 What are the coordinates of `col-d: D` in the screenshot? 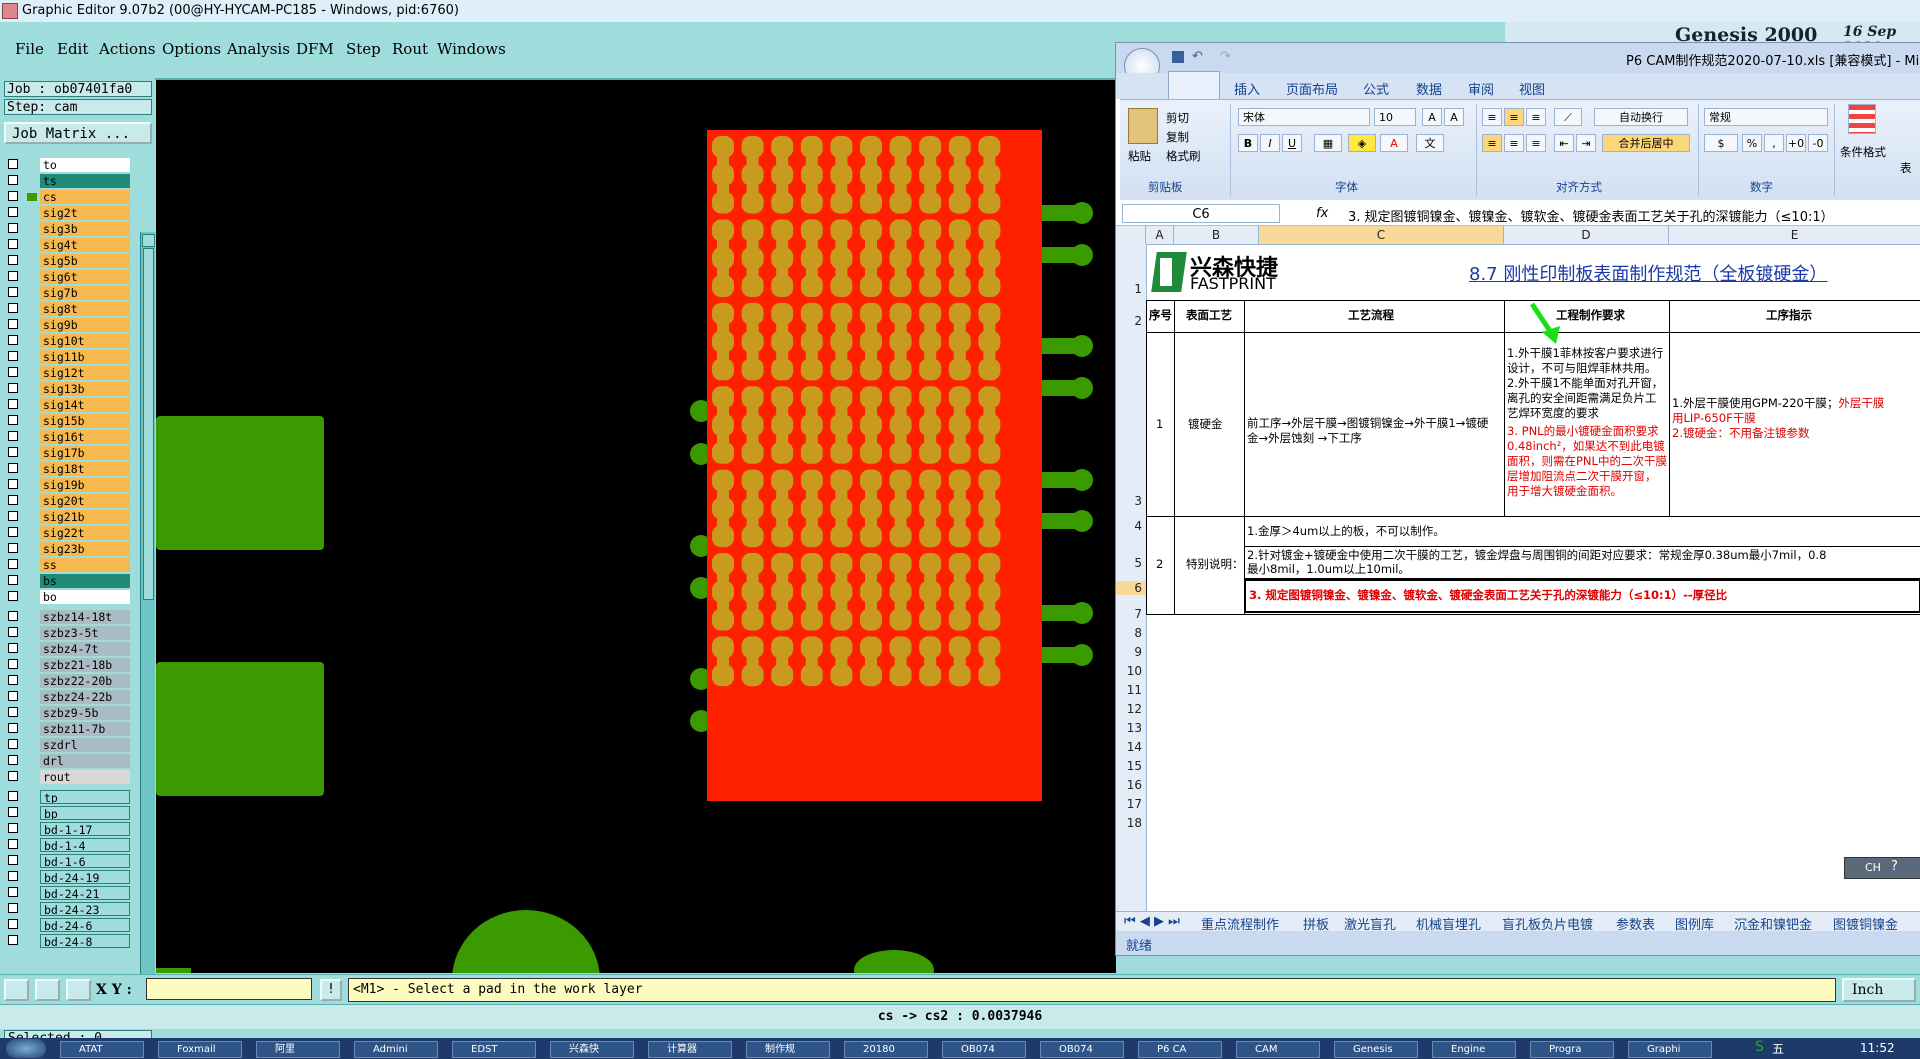 It's located at (1586, 235).